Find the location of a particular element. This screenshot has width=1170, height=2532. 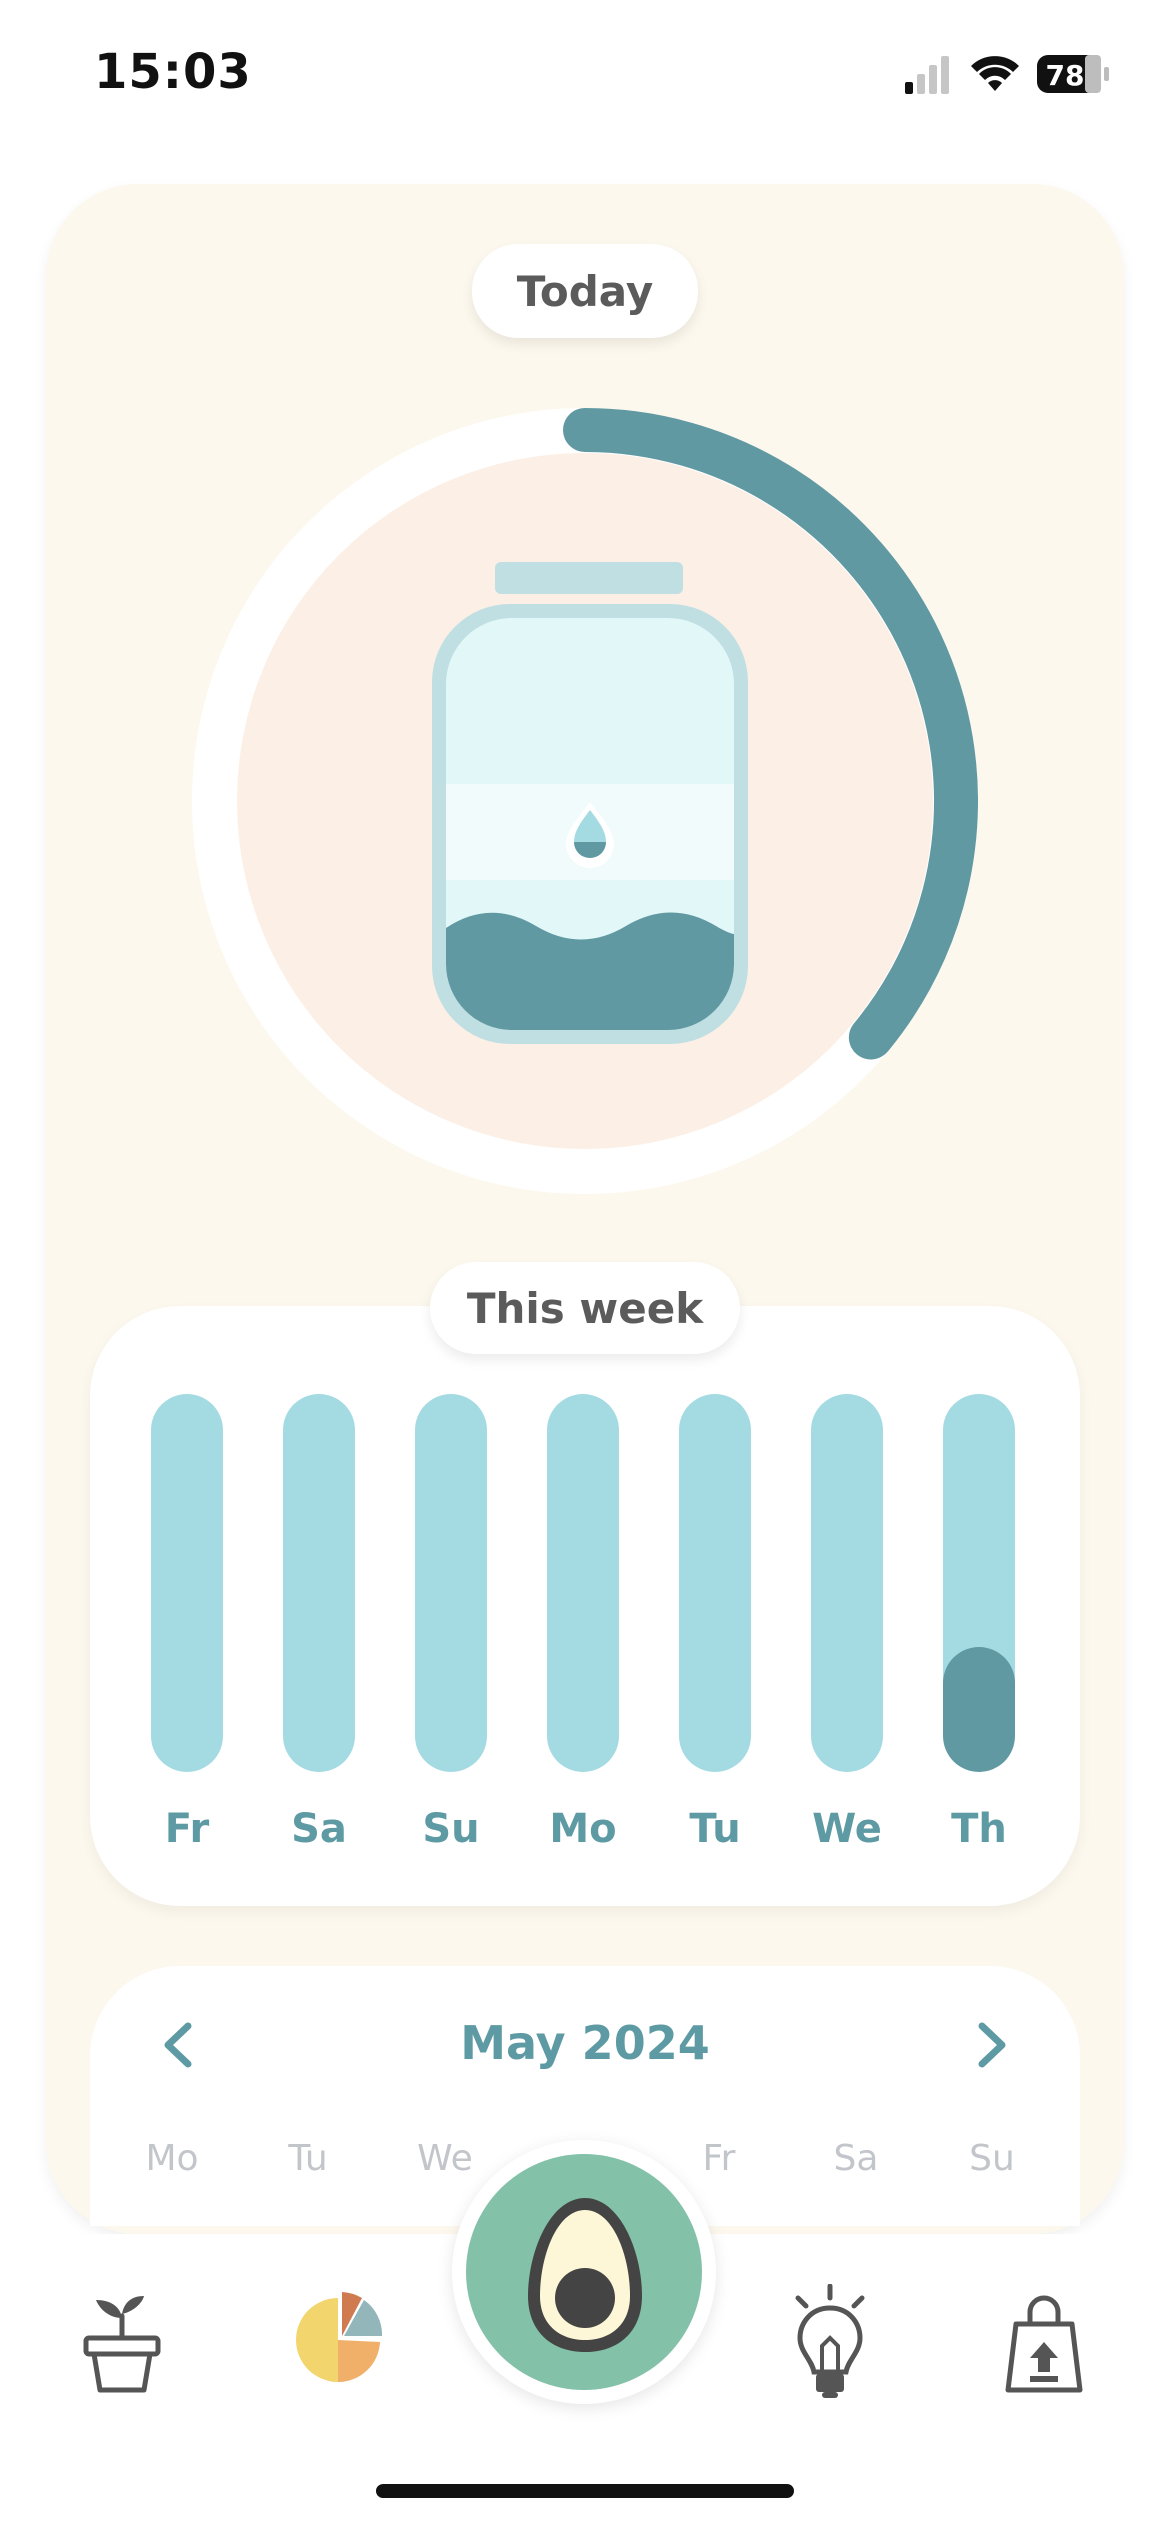

day-label: Tu is located at coordinates (715, 1829).